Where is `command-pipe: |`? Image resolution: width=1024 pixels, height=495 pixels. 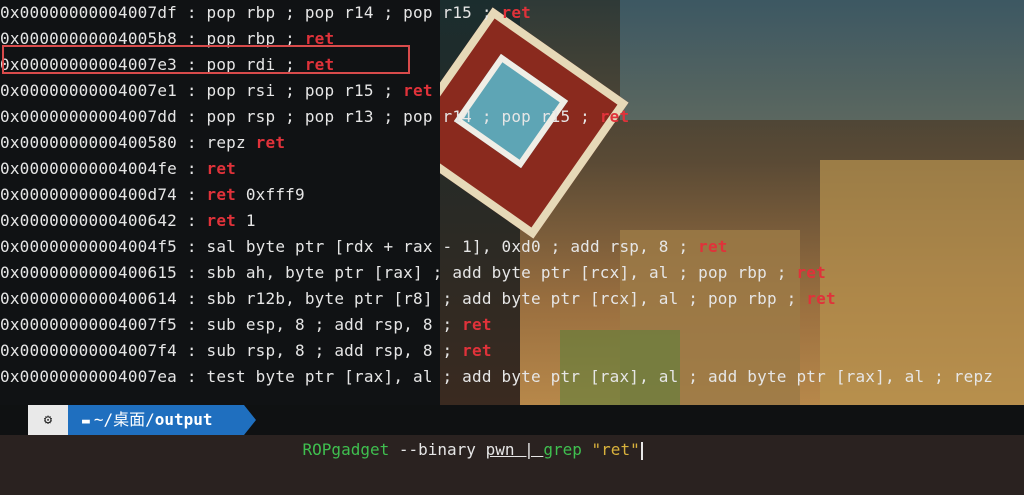
command-pipe: | is located at coordinates (529, 449).